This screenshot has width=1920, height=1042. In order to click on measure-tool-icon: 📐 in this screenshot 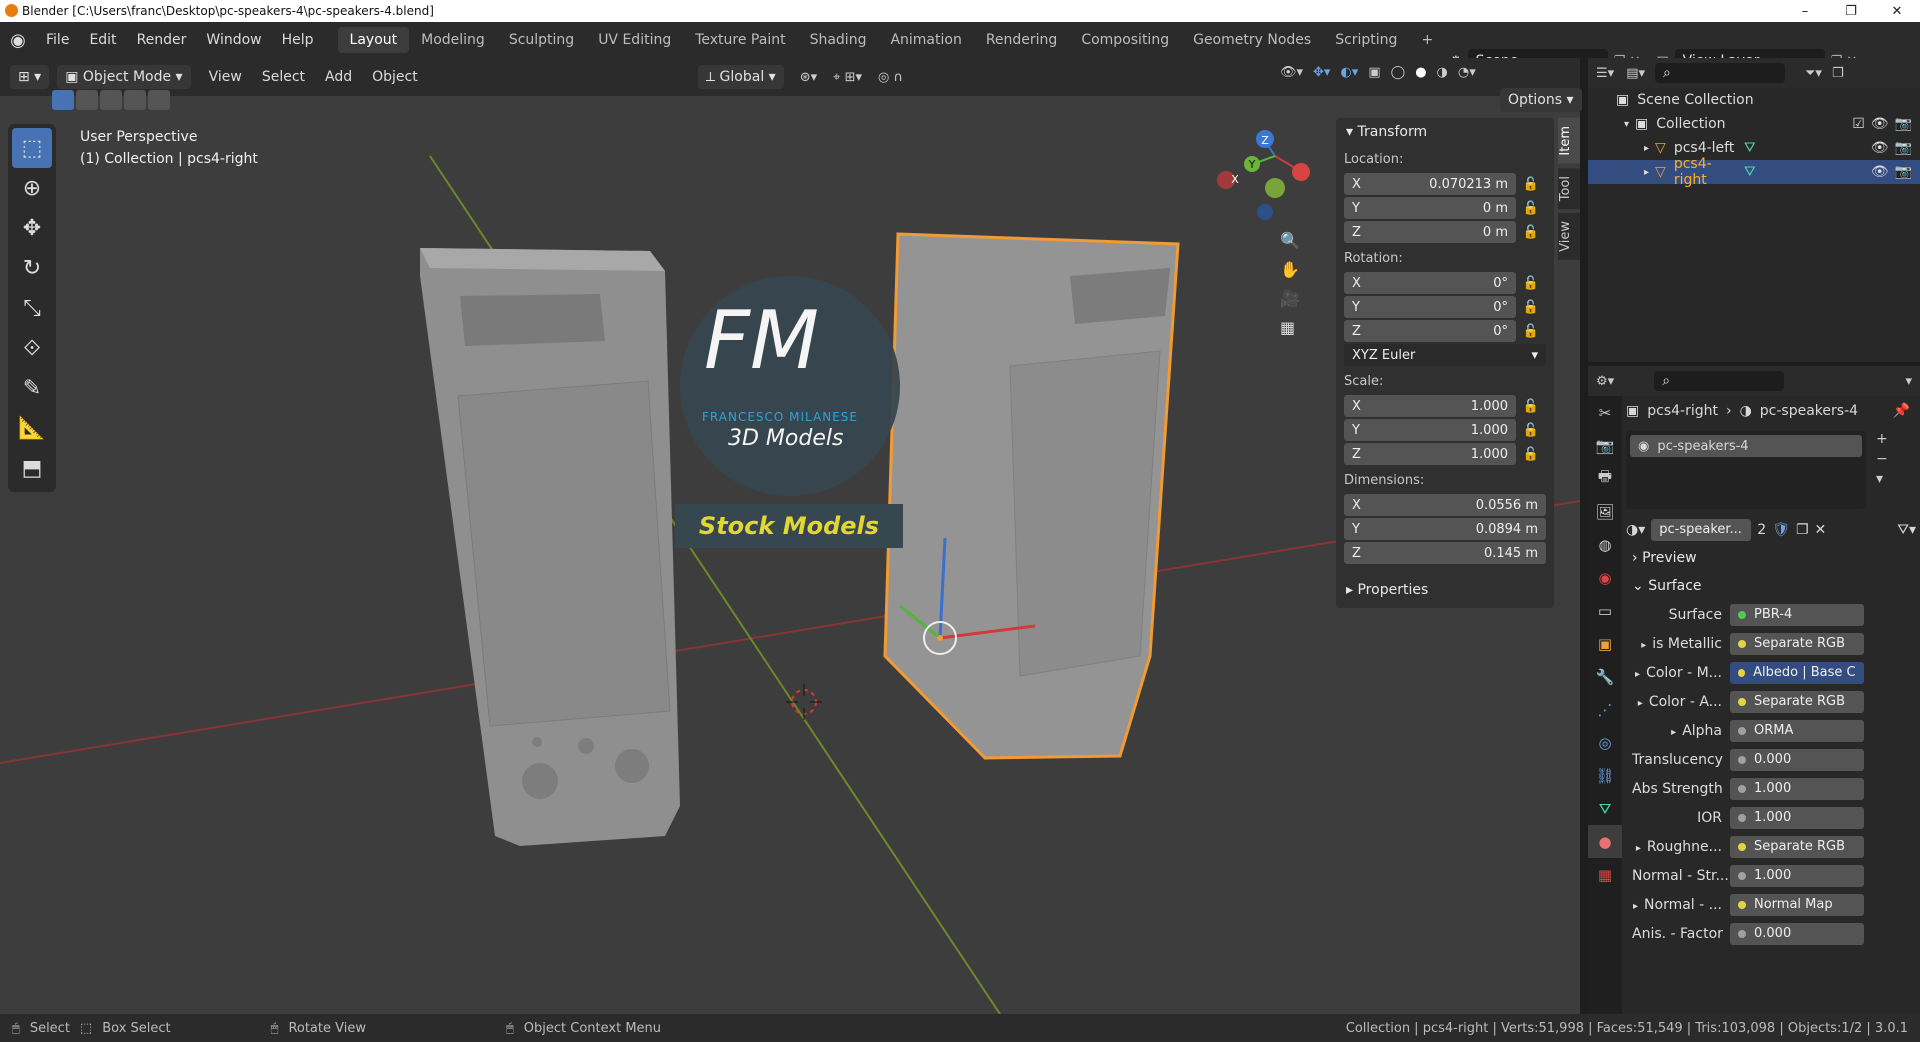, I will do `click(32, 428)`.